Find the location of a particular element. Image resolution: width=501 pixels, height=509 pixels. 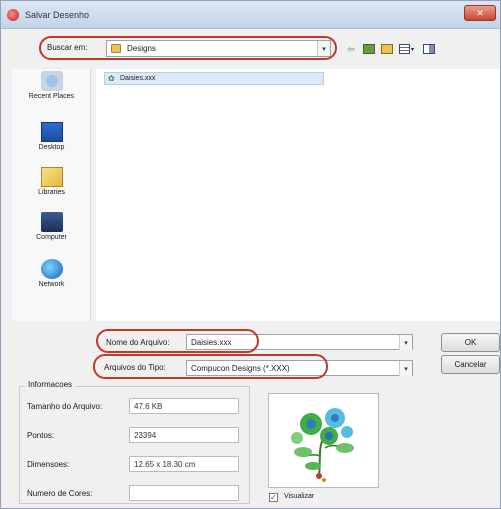

view-list-icon is located at coordinates (404, 49).